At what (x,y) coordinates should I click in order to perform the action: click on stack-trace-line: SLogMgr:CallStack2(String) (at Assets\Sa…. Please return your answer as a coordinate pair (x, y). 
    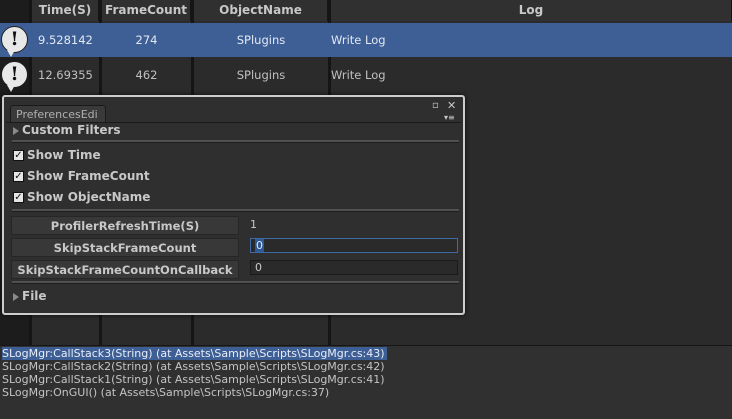
    Looking at the image, I should click on (193, 366).